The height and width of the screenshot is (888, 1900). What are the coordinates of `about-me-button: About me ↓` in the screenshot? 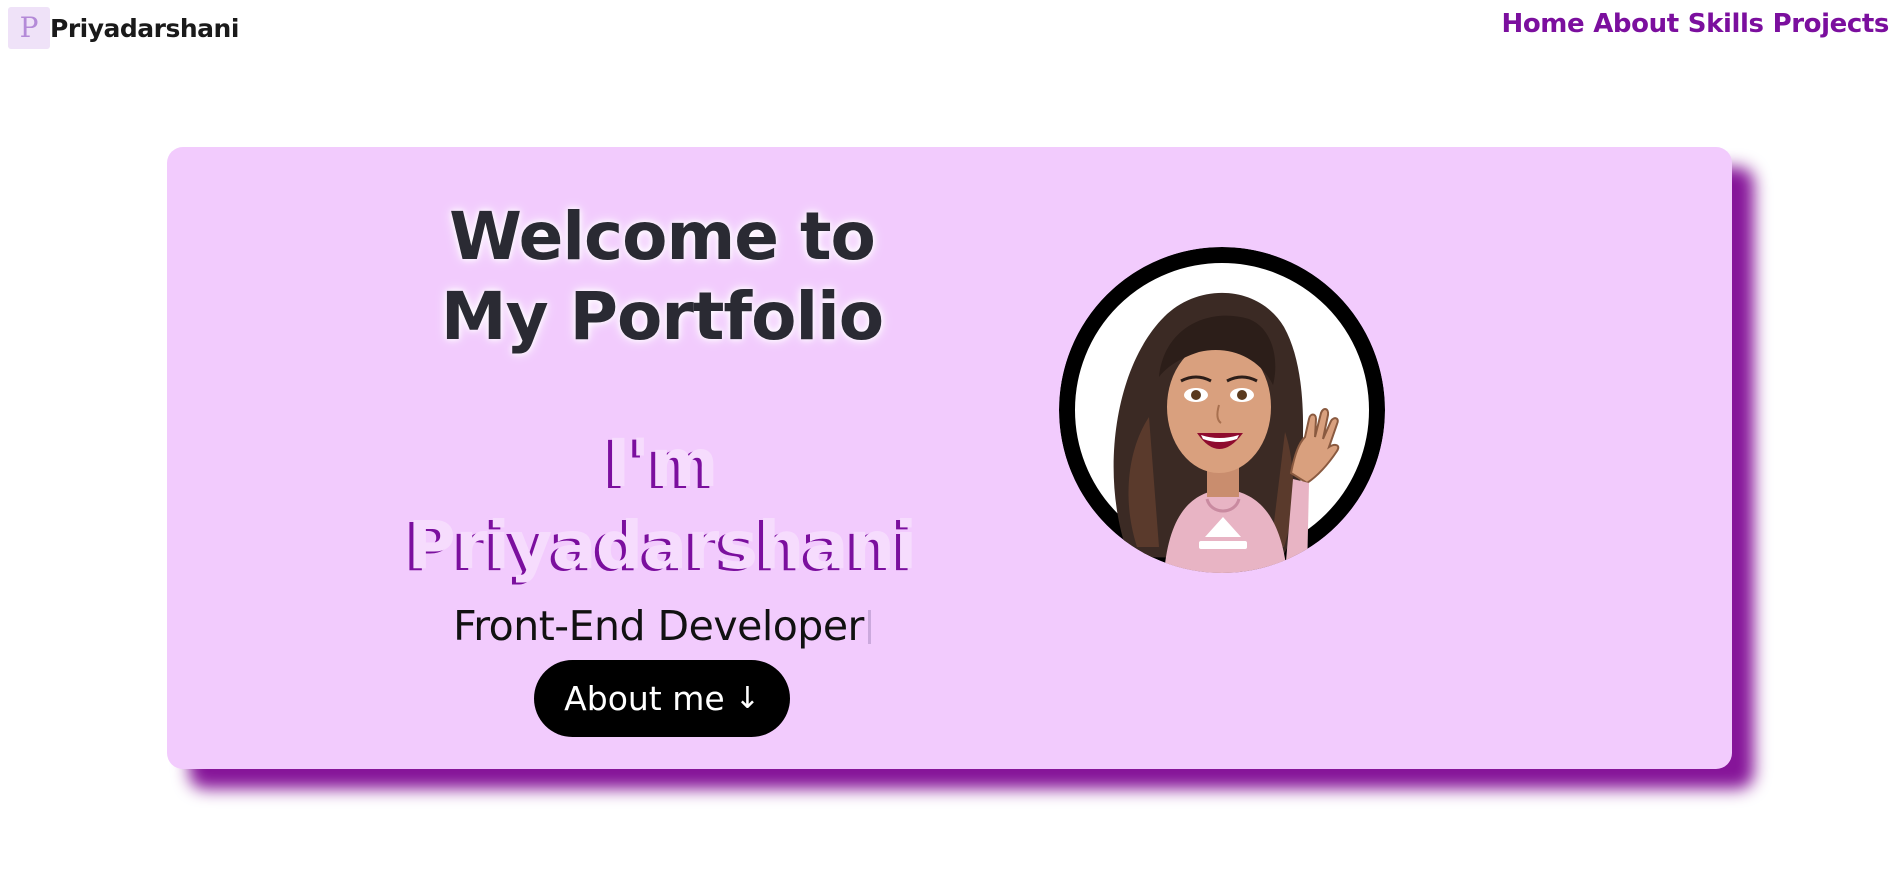 It's located at (662, 698).